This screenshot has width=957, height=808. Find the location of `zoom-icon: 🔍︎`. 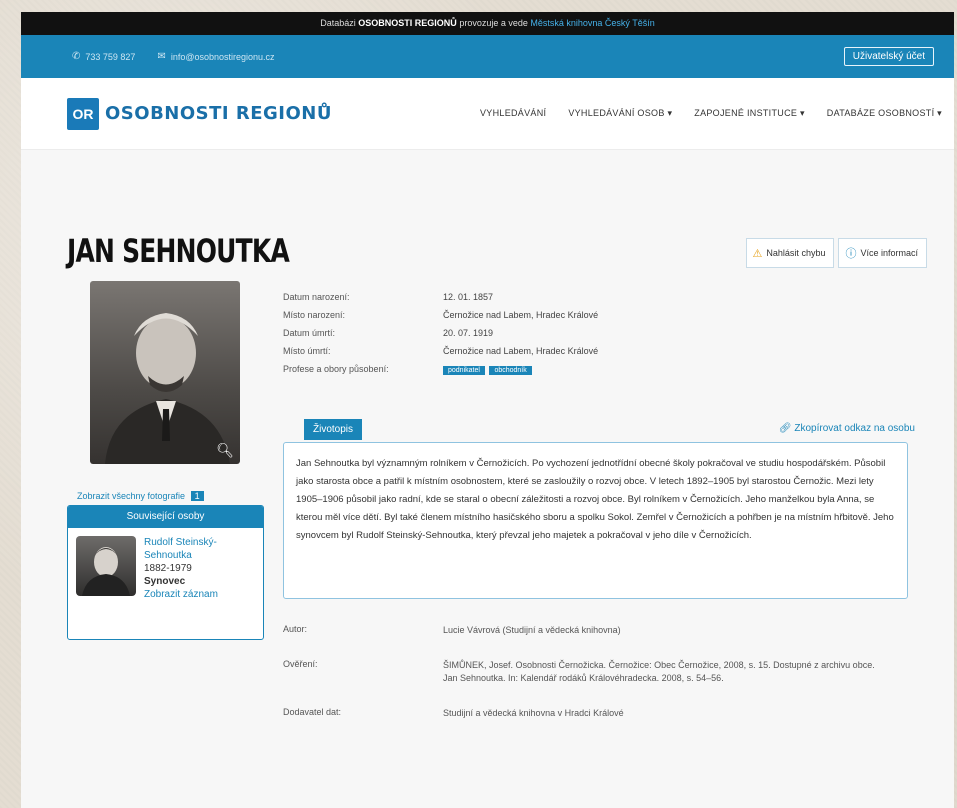

zoom-icon: 🔍︎ is located at coordinates (225, 450).